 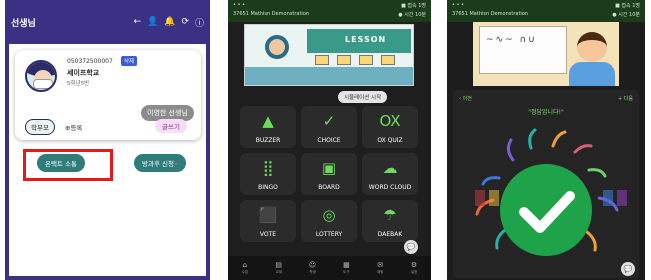 I want to click on nav-label: 설정, so click(x=414, y=272).